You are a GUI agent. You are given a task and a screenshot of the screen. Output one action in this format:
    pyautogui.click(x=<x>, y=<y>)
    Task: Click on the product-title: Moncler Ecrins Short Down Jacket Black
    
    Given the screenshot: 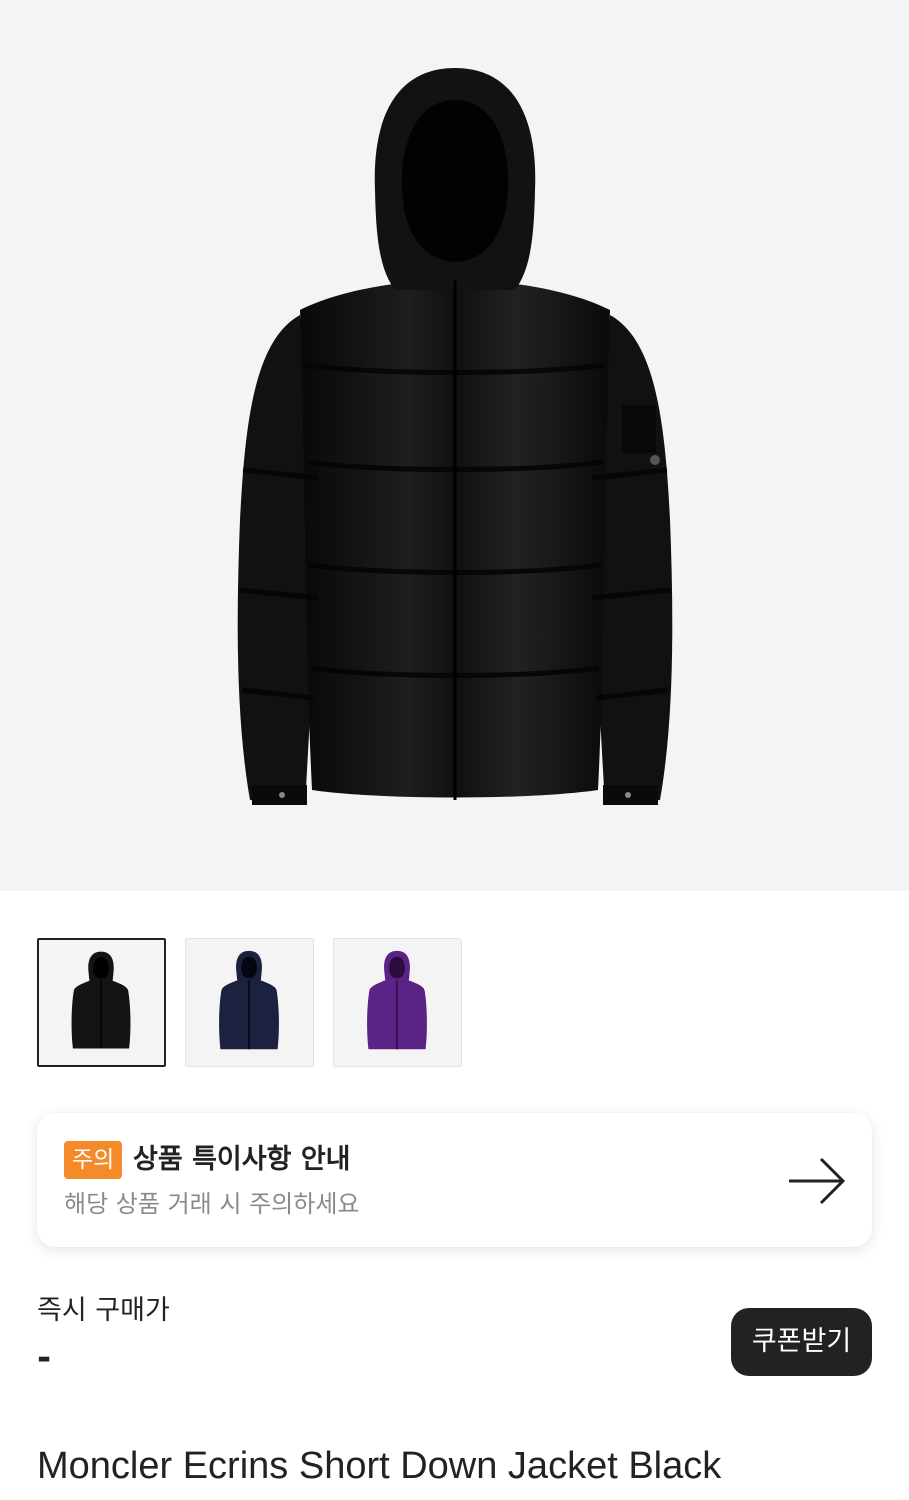 What is the action you would take?
    pyautogui.click(x=379, y=1466)
    